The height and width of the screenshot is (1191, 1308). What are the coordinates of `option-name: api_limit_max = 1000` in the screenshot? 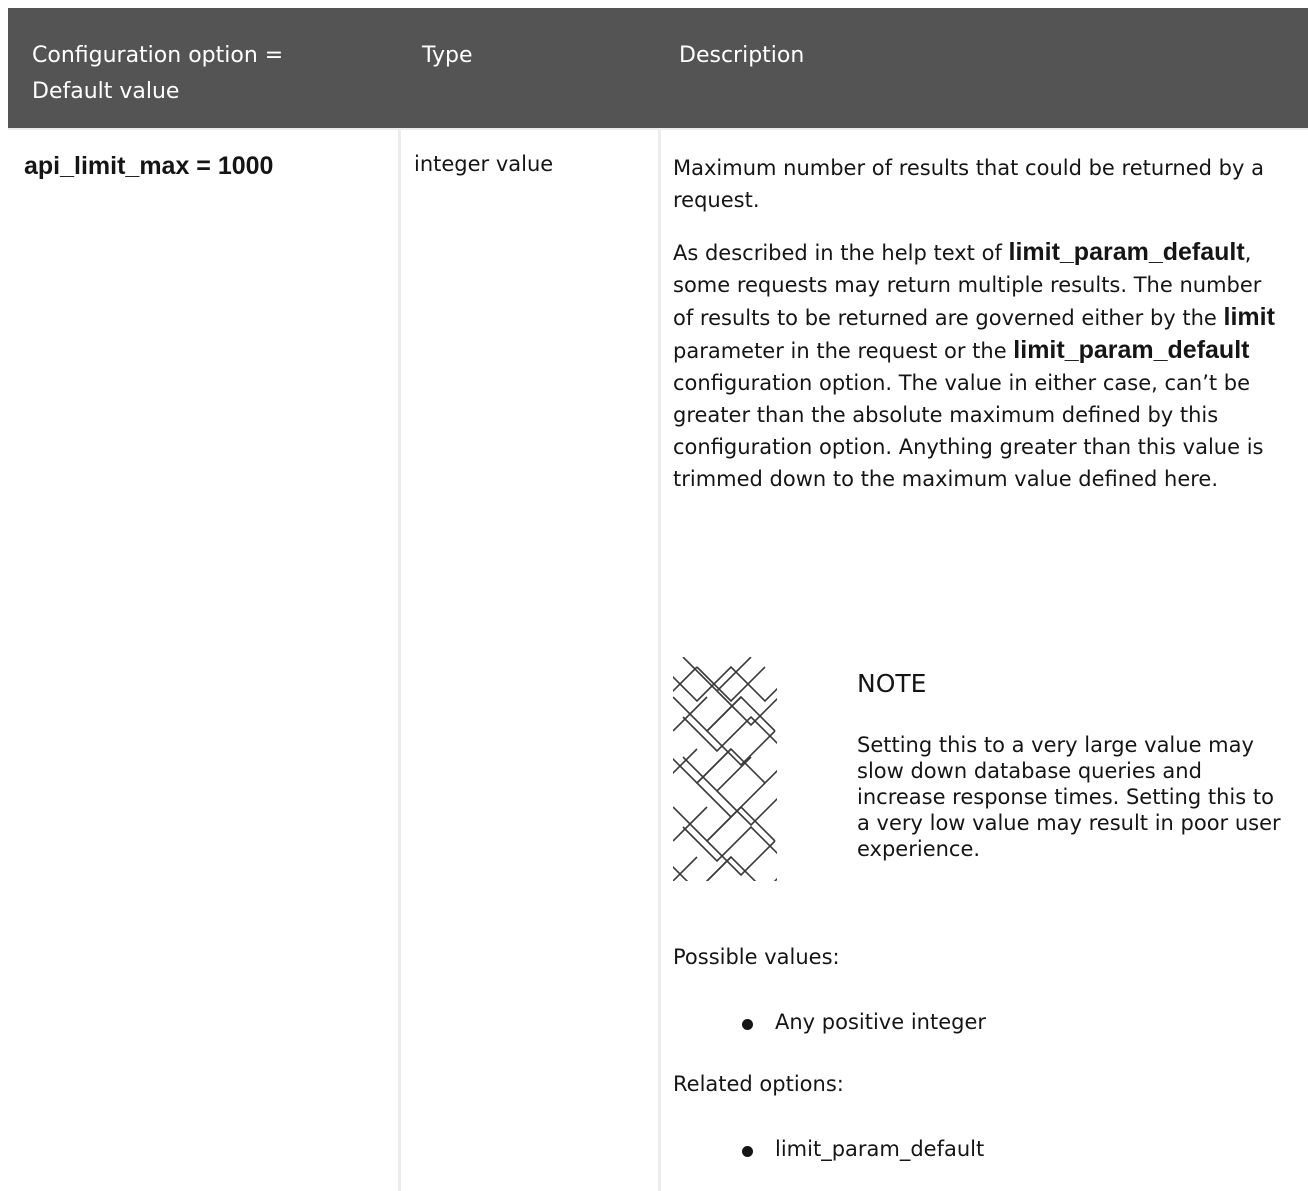 It's located at (149, 166).